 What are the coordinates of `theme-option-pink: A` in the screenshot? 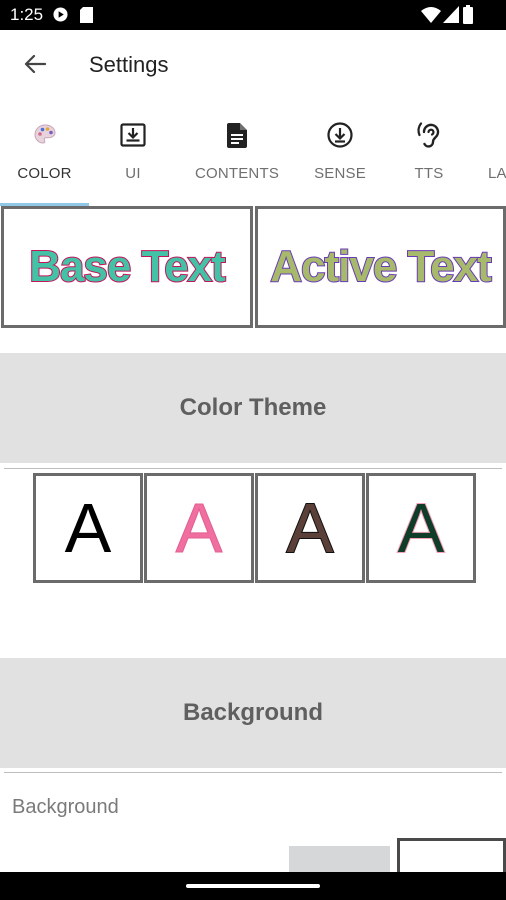 It's located at (199, 528).